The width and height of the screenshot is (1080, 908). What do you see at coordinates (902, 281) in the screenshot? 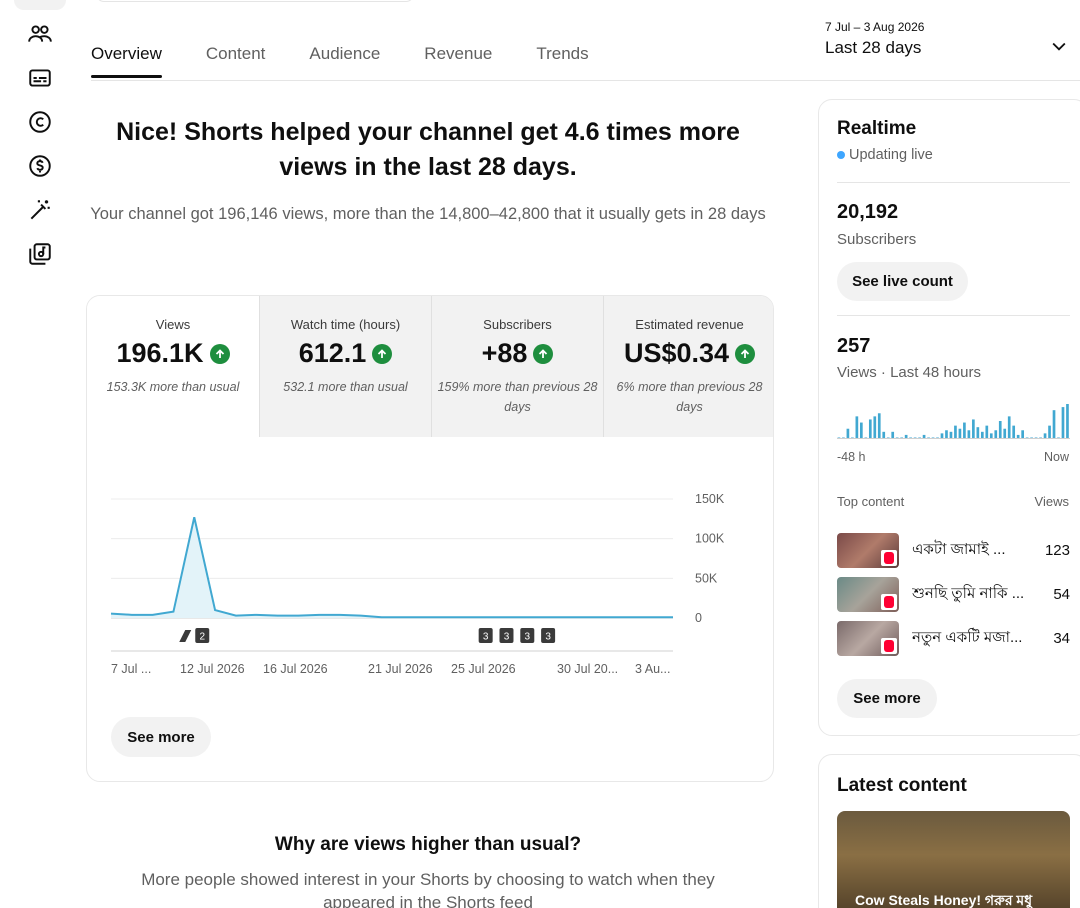
I see `see-live-count-button: See live count` at bounding box center [902, 281].